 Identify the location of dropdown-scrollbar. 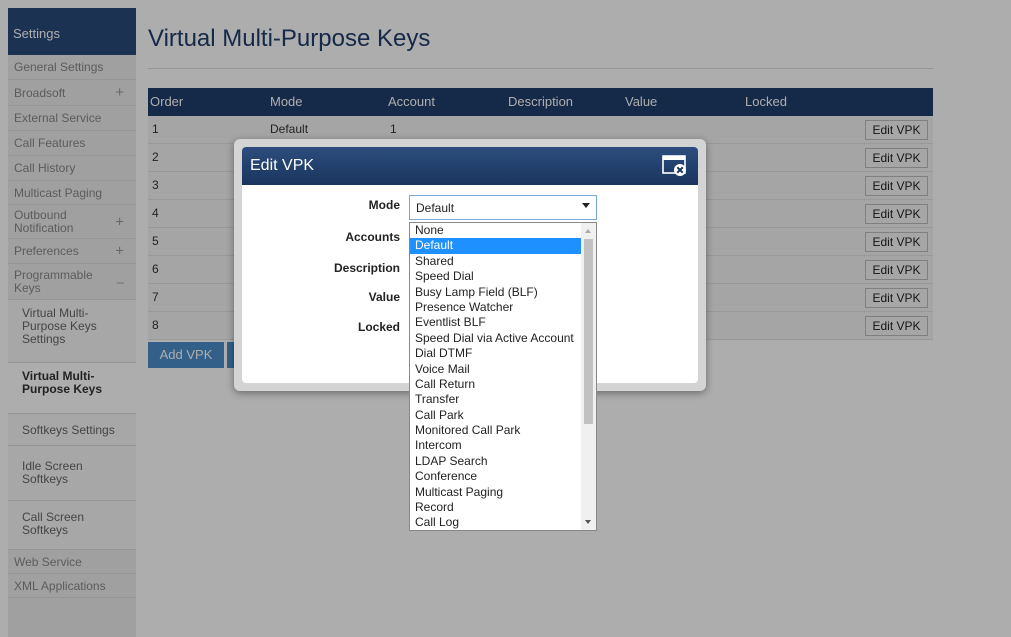
(588, 376).